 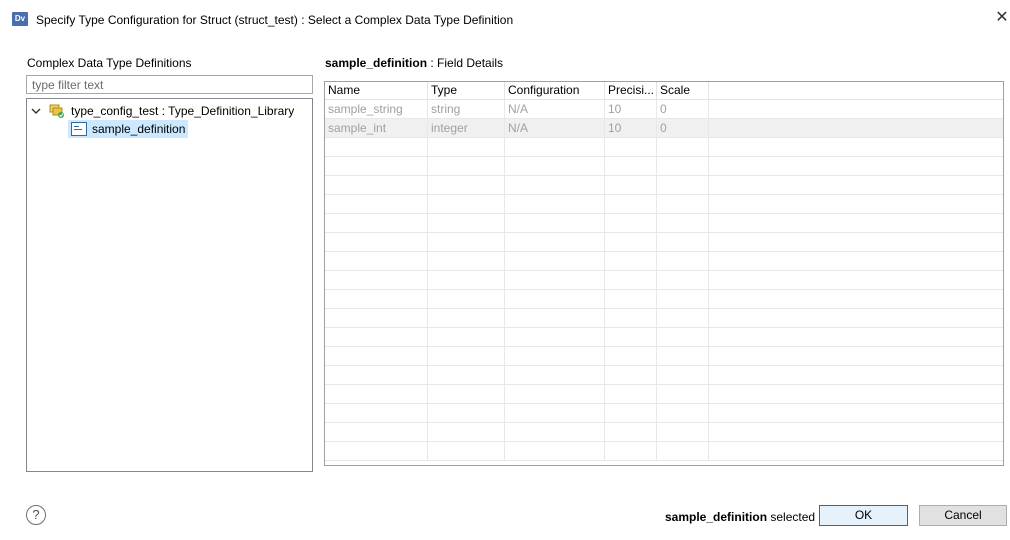 I want to click on field-details-title: sample_definition : Field Details, so click(x=414, y=63).